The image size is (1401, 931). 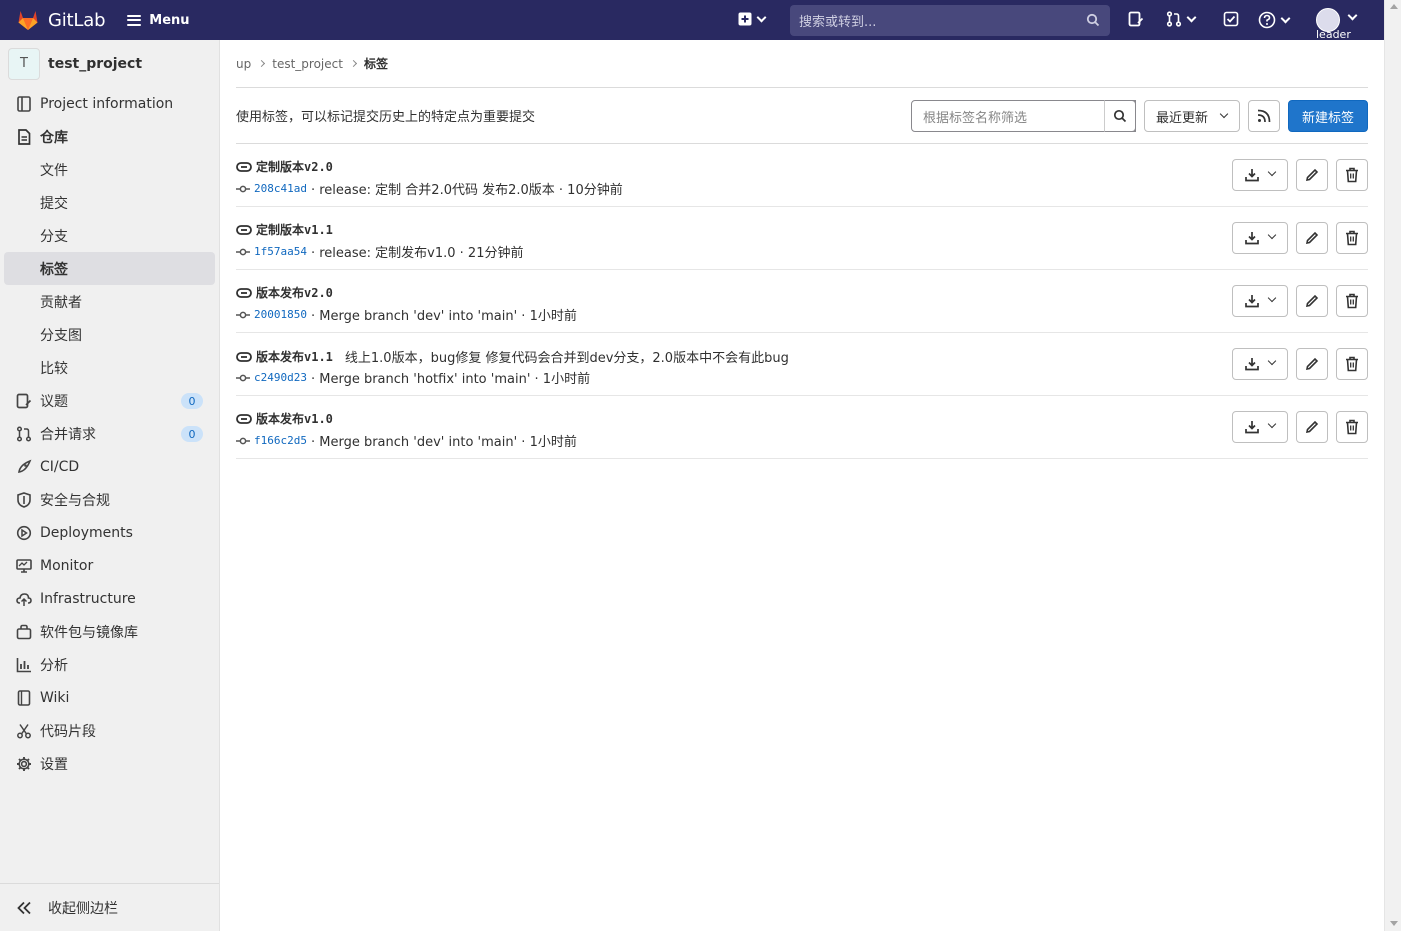 What do you see at coordinates (243, 378) in the screenshot?
I see `commit-icon` at bounding box center [243, 378].